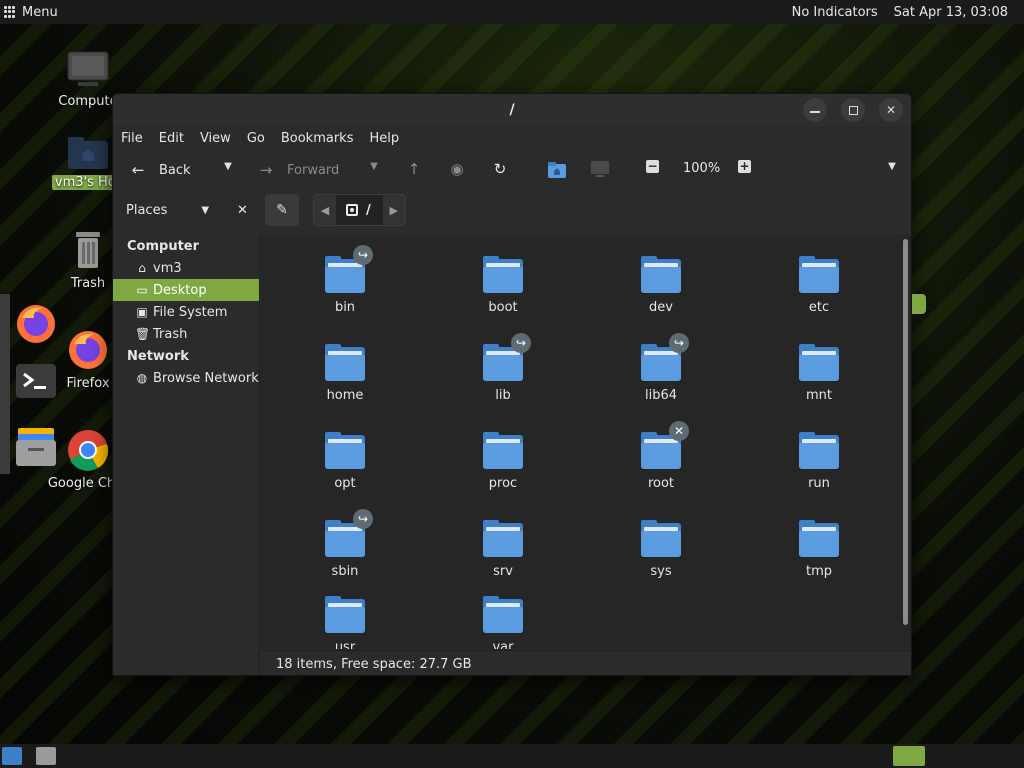  Describe the element at coordinates (46, 756) in the screenshot. I see `file-manager-taskbar-icon` at that location.